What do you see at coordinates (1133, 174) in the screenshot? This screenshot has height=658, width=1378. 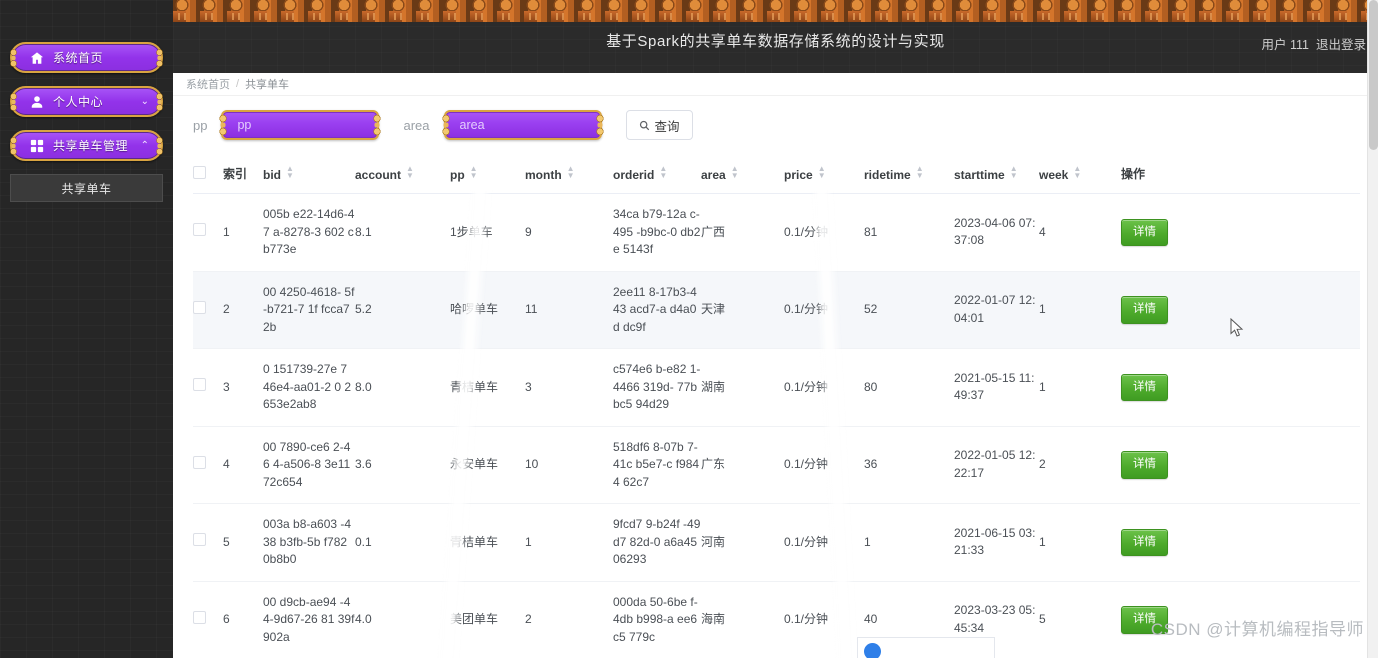 I see `th-label: 操作` at bounding box center [1133, 174].